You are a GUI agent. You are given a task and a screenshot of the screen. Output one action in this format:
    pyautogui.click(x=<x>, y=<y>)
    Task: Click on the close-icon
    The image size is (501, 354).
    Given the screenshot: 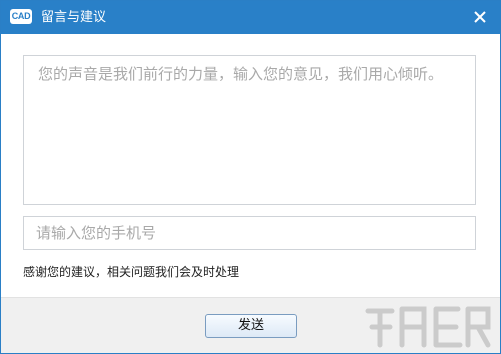 What is the action you would take?
    pyautogui.click(x=480, y=17)
    